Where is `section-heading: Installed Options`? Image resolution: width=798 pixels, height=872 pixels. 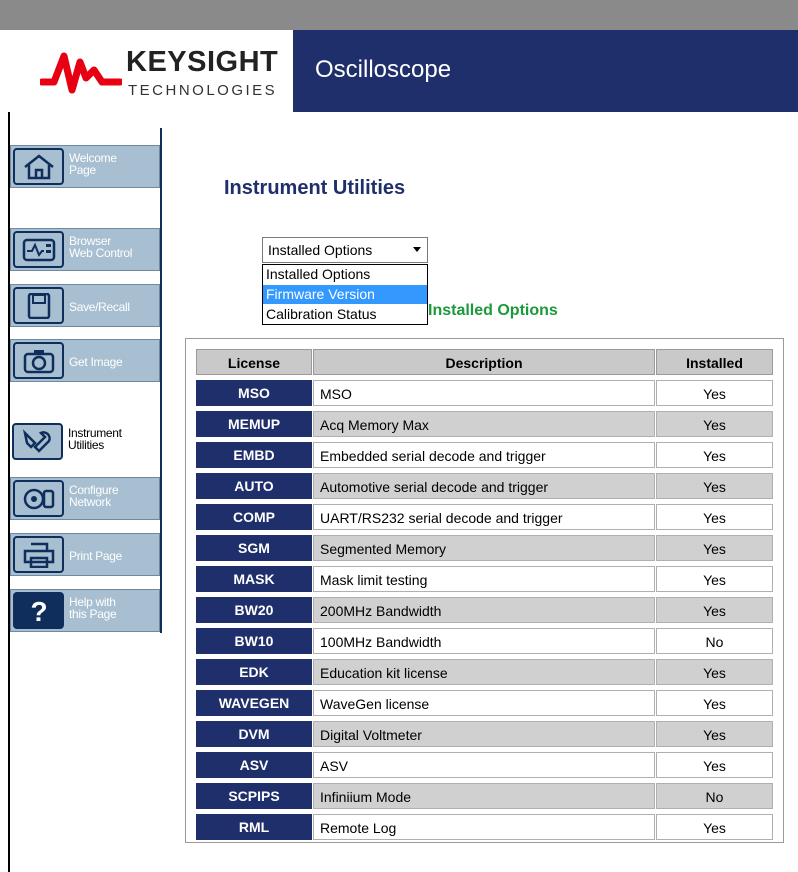 section-heading: Installed Options is located at coordinates (493, 310).